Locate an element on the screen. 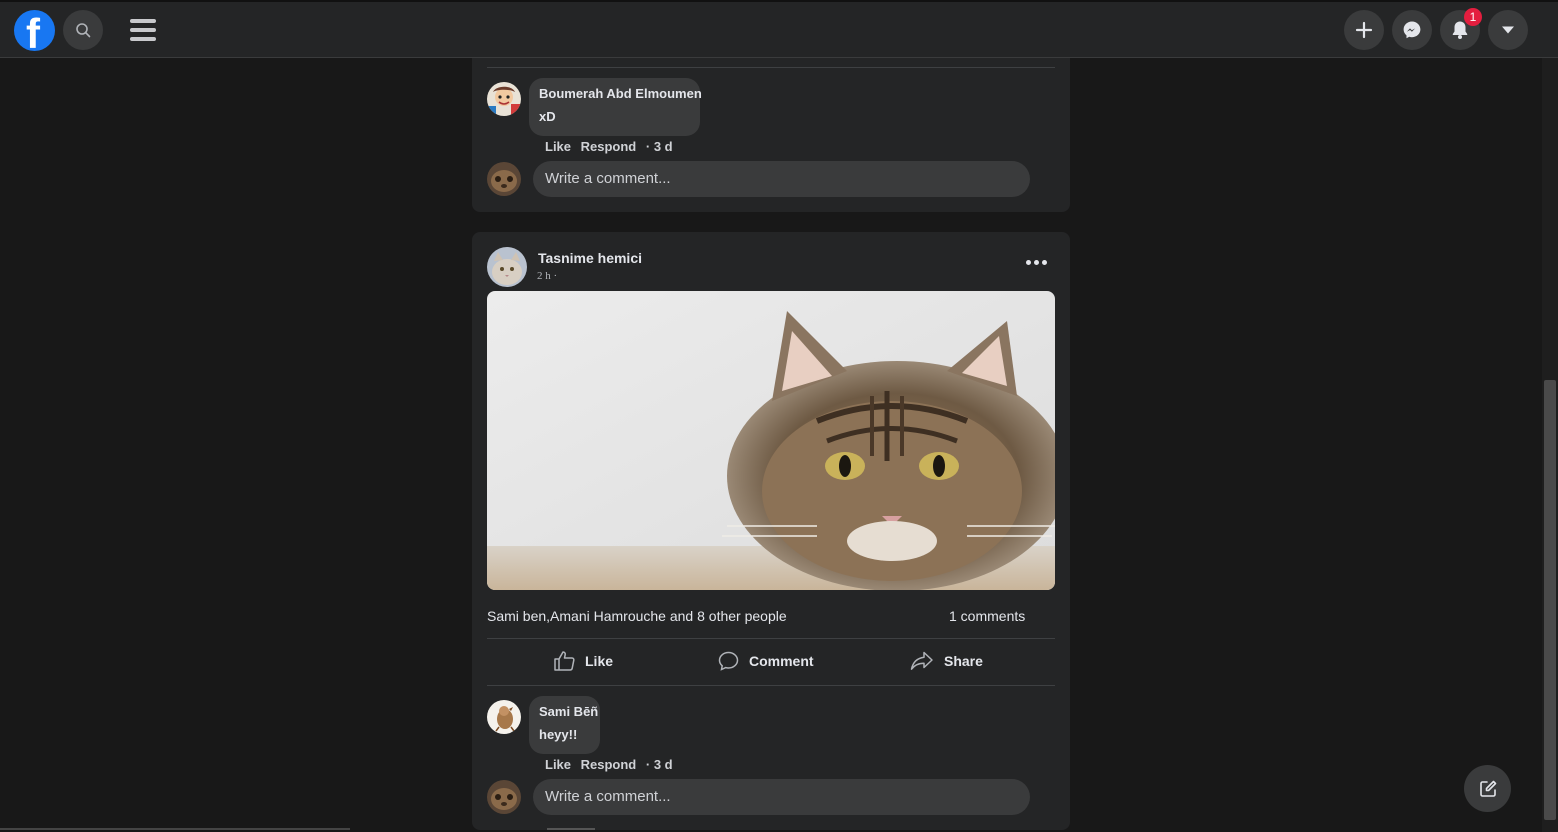 This screenshot has width=1558, height=832. post-timestamp: 2 h · is located at coordinates (547, 276).